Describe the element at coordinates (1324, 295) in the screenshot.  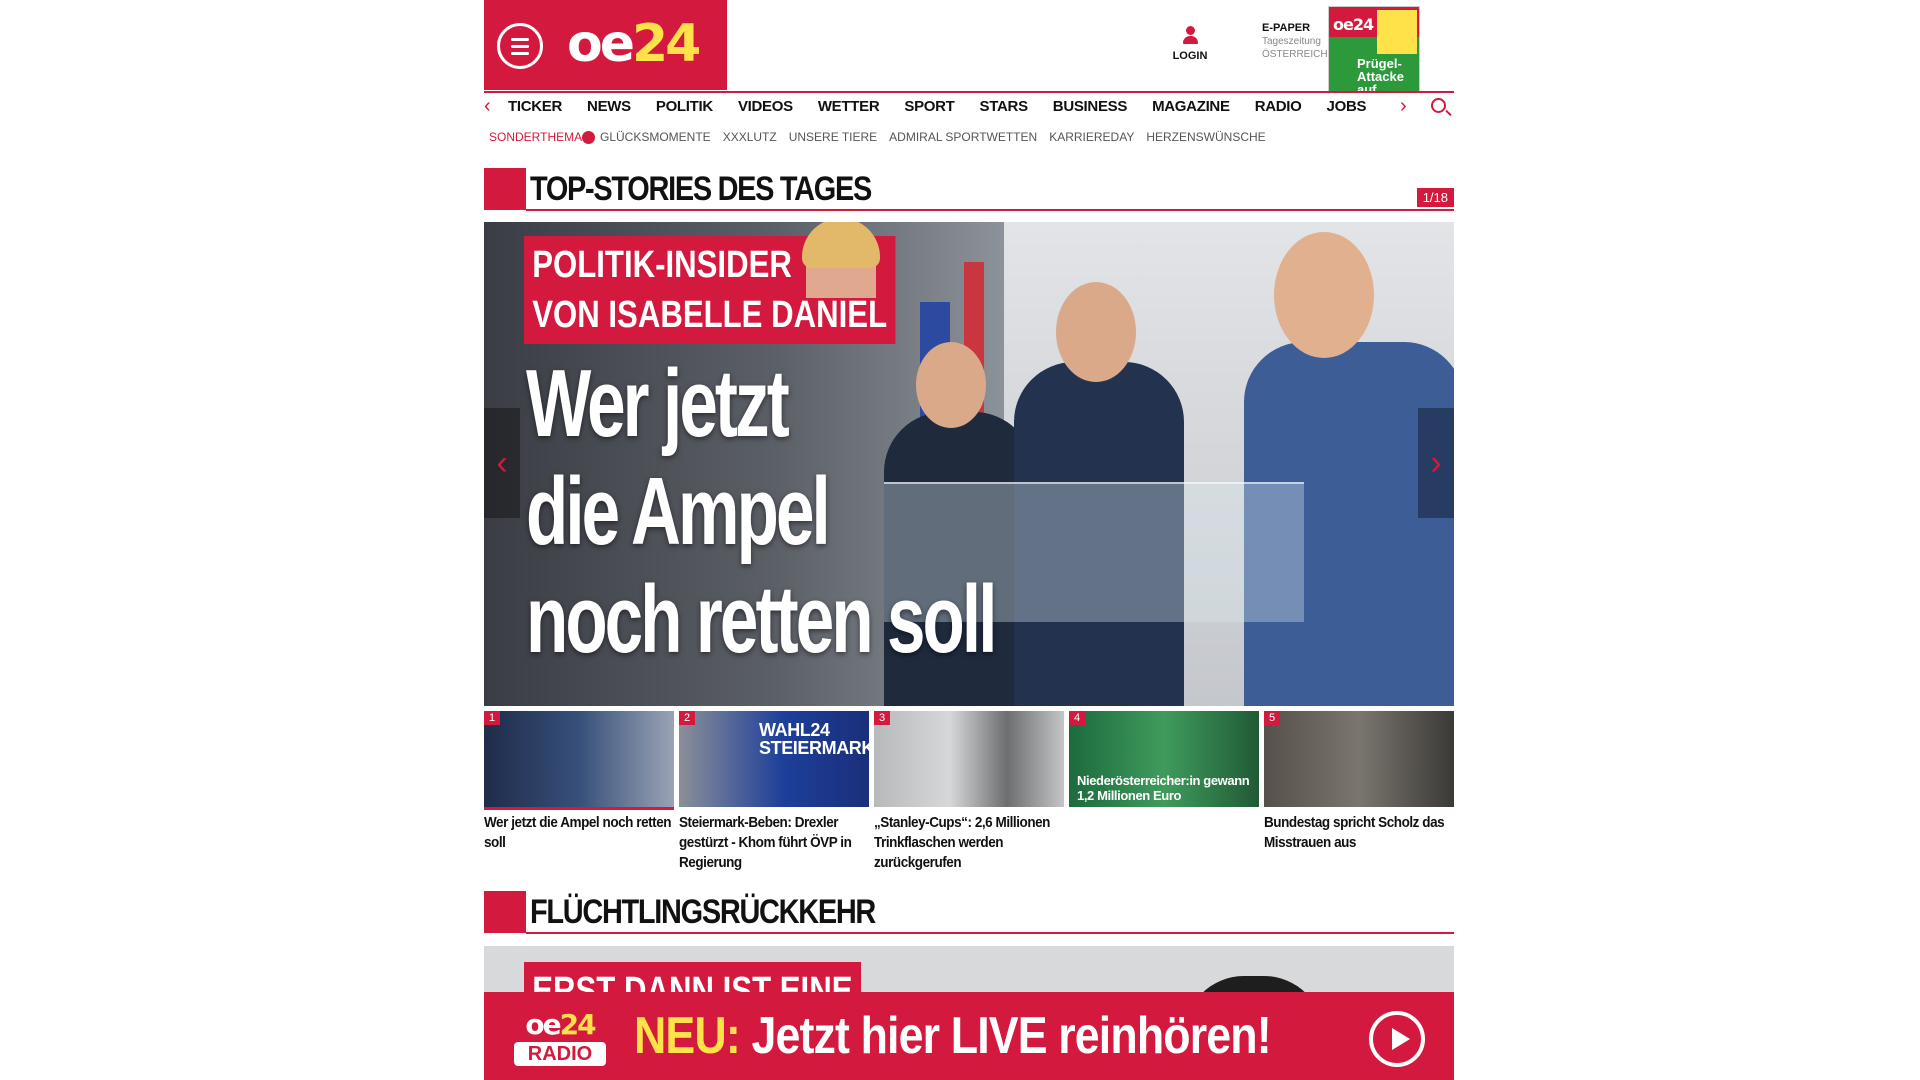
I see `hero-head-right` at that location.